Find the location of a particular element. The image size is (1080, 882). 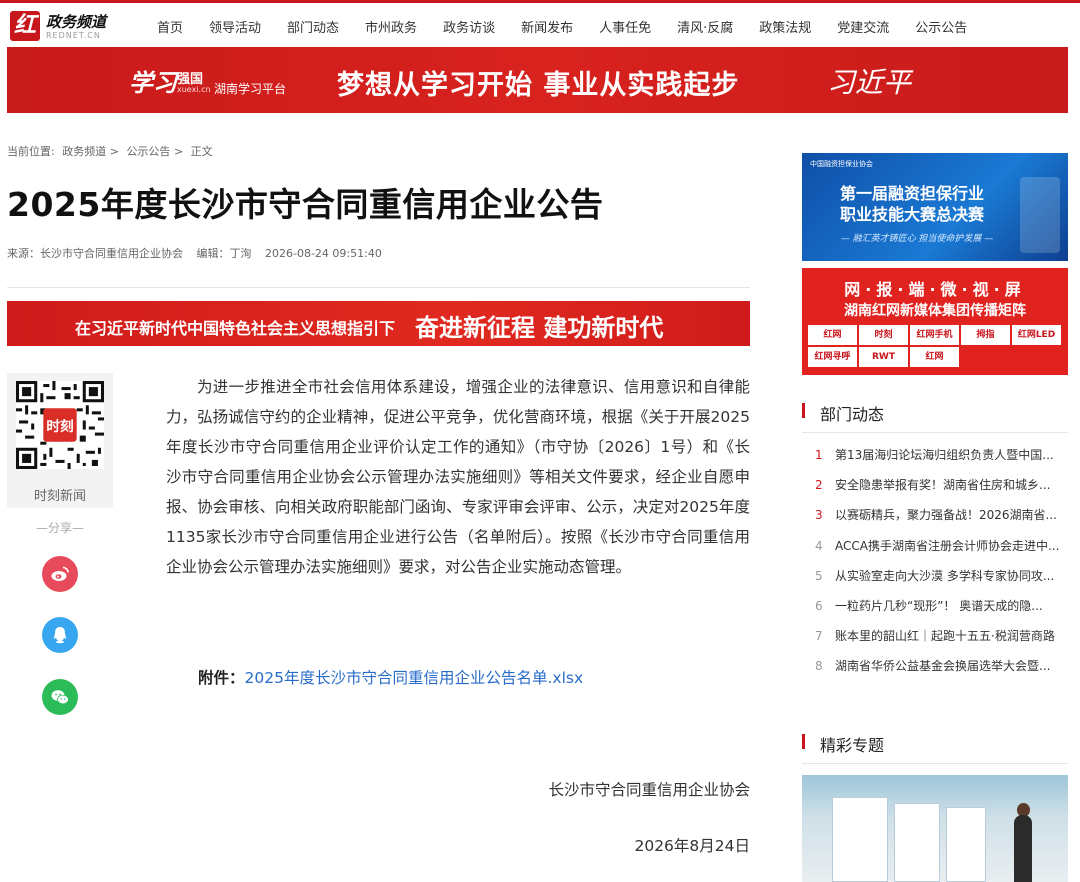

section-divider is located at coordinates (935, 432).